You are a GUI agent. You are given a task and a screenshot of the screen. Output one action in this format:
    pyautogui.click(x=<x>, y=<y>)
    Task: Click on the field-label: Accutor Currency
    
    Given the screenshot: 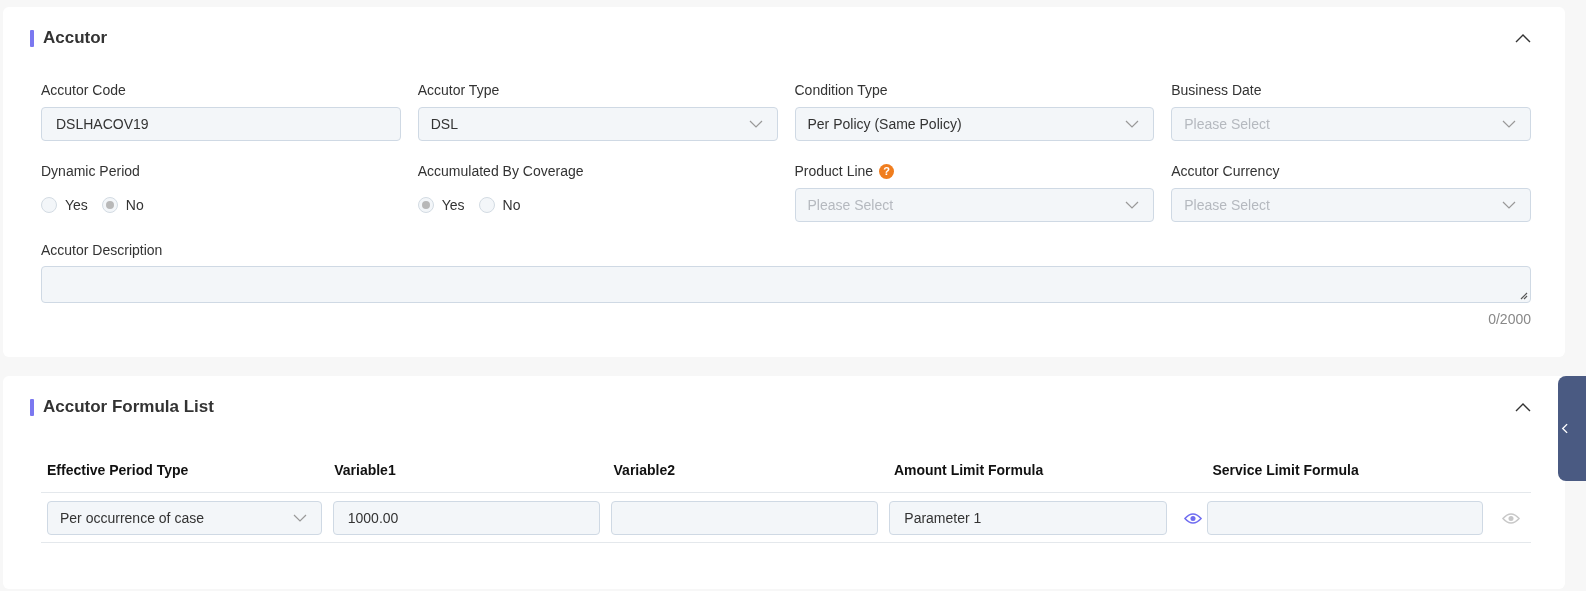 What is the action you would take?
    pyautogui.click(x=1225, y=171)
    